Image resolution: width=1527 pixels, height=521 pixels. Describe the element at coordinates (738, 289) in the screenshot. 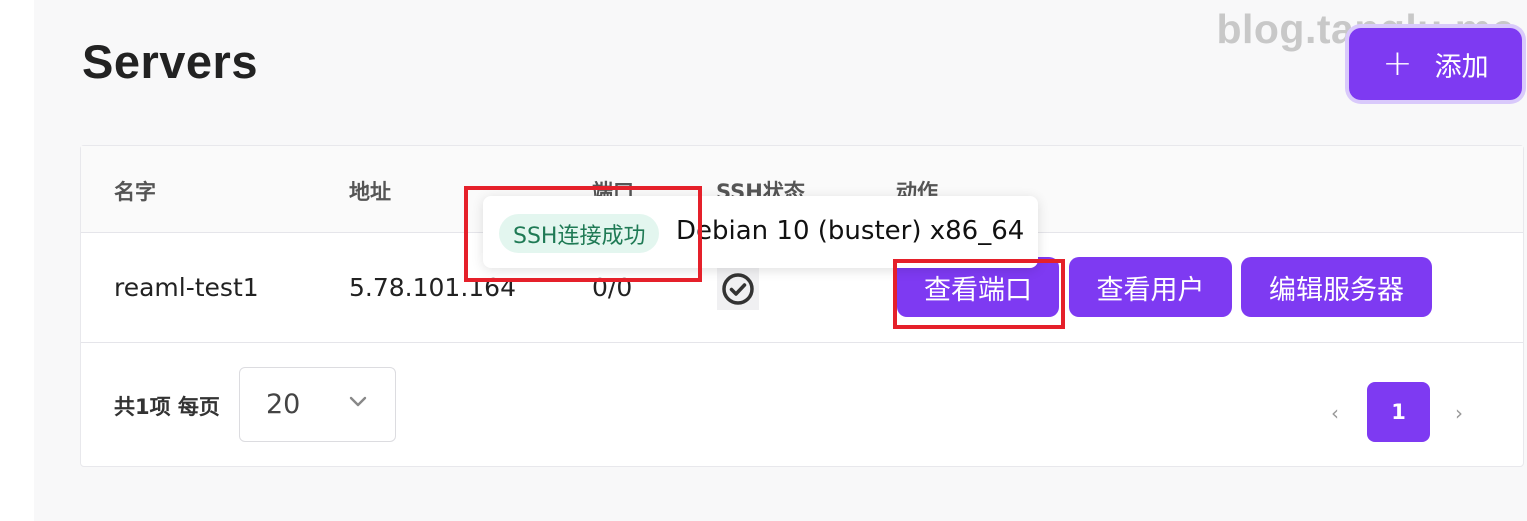

I see `check-circle-icon` at that location.